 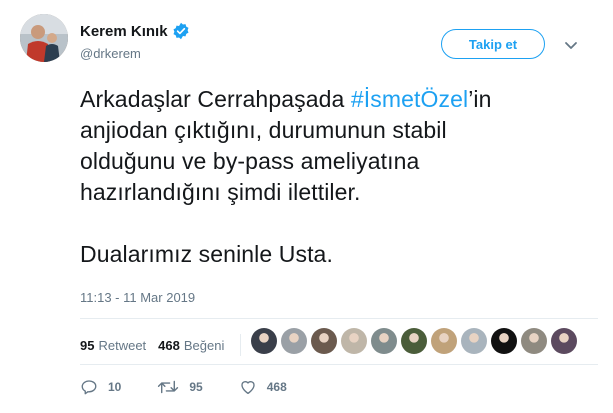 What do you see at coordinates (571, 45) in the screenshot?
I see `chevron-down-icon` at bounding box center [571, 45].